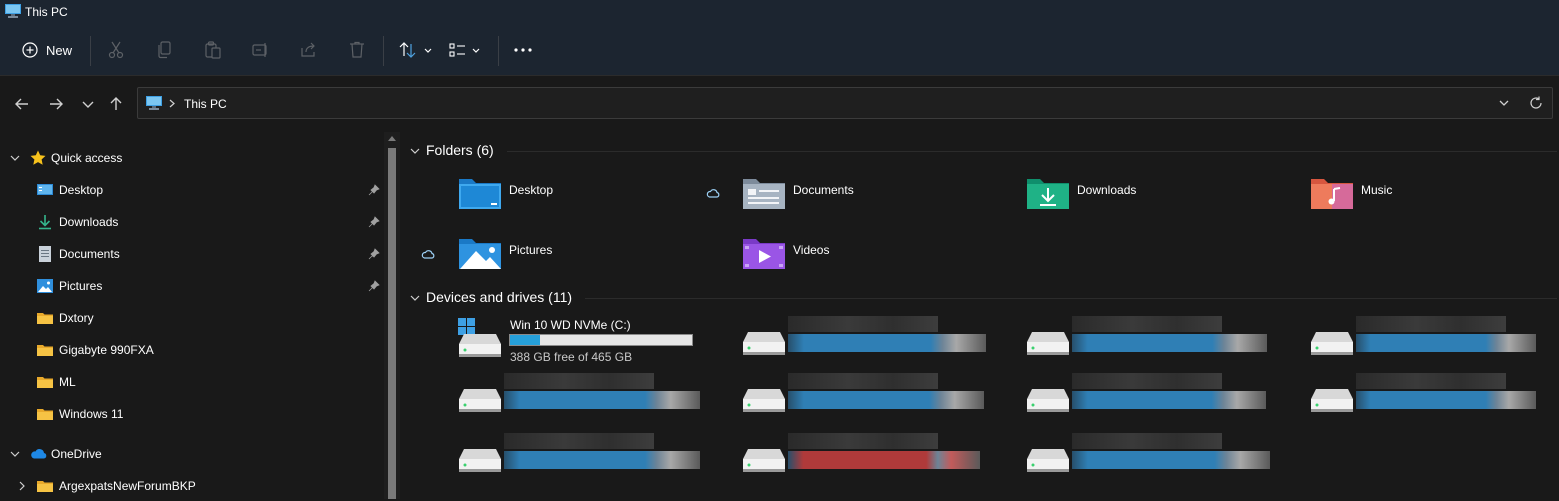  What do you see at coordinates (39, 454) in the screenshot?
I see `onedrive-cloud-icon` at bounding box center [39, 454].